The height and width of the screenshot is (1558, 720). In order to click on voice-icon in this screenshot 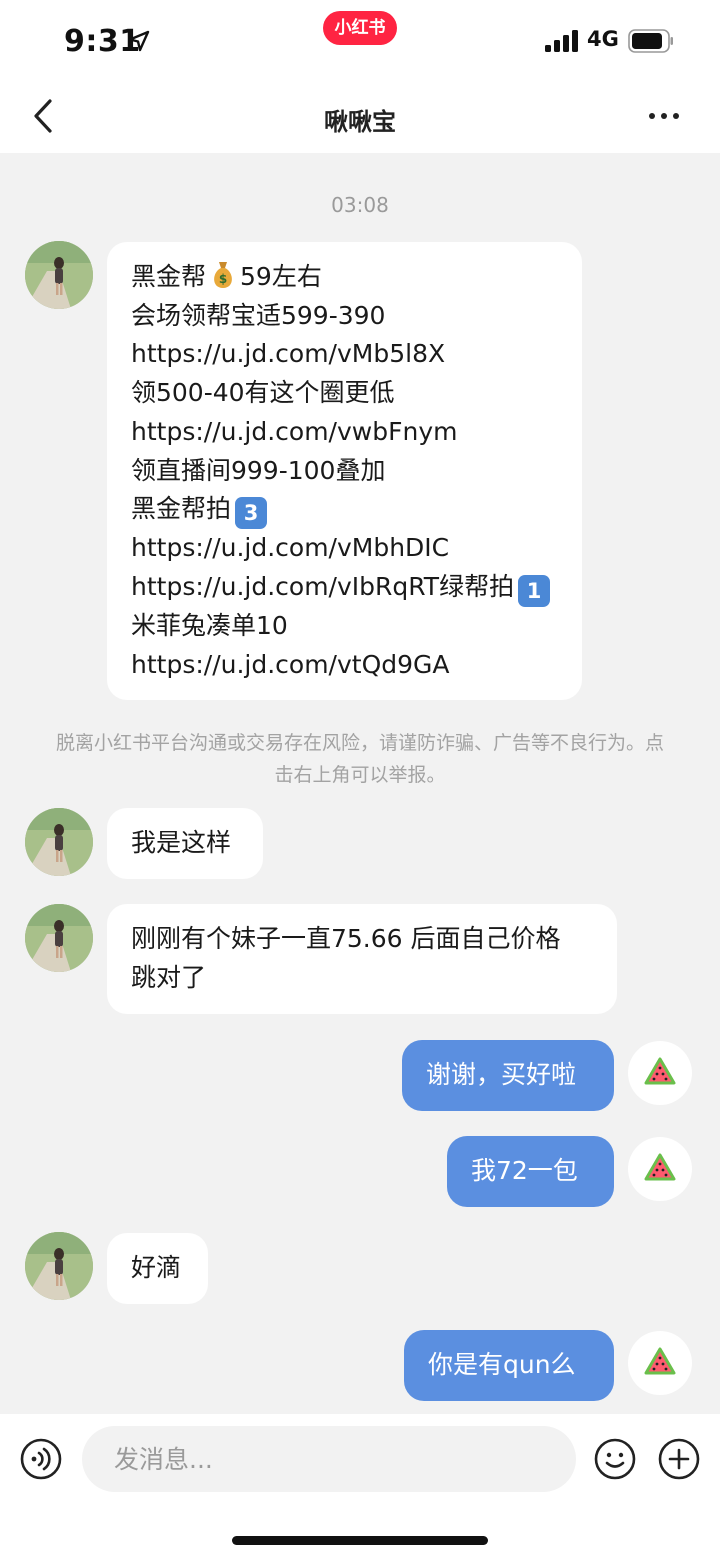, I will do `click(41, 1459)`.